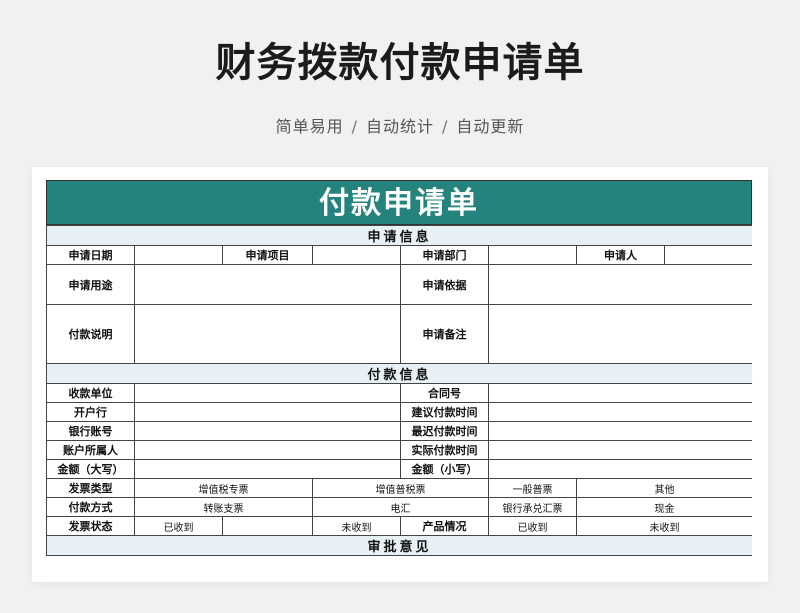 The image size is (800, 613). I want to click on label-apply-item: 申请项目, so click(267, 255).